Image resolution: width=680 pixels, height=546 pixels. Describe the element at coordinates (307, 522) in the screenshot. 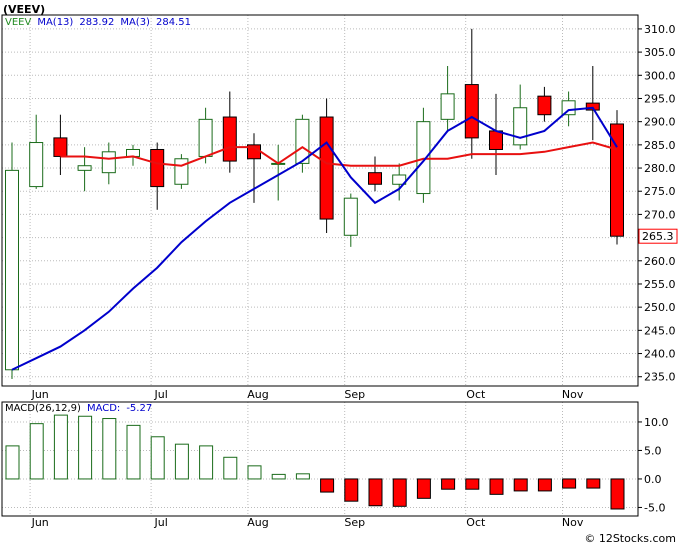

I see `macd-x-axis: Jun Jul Aug Sep Oct Nov` at that location.